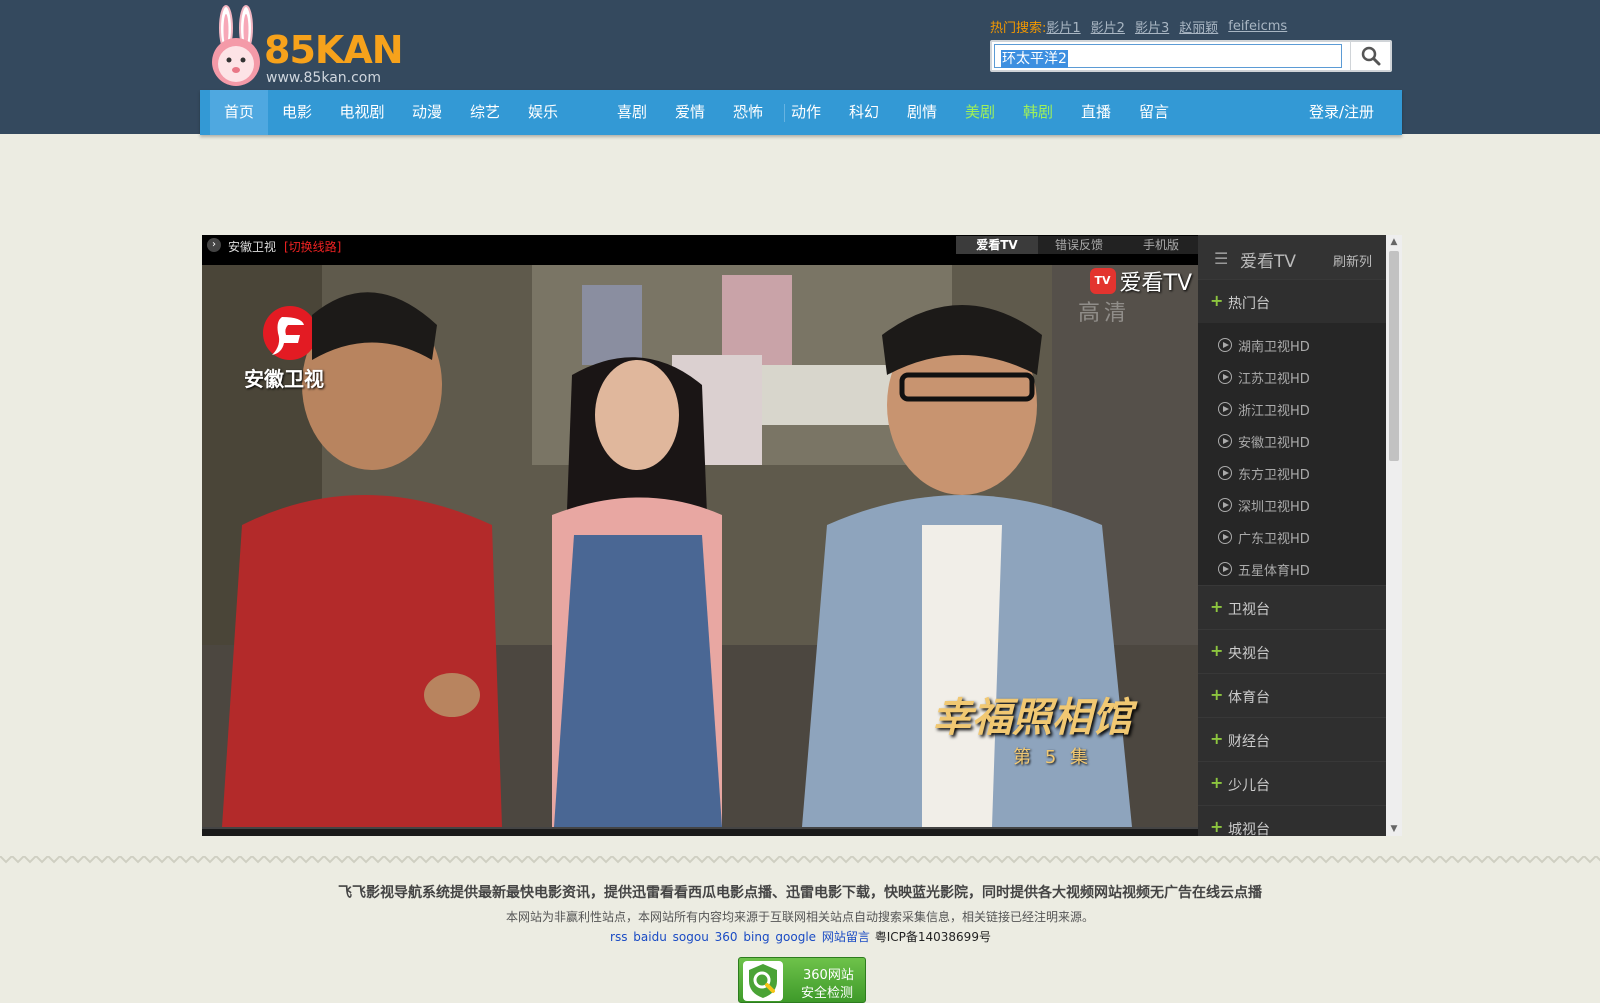 The width and height of the screenshot is (1600, 1003). I want to click on hot-search-link: 赵丽颖, so click(1198, 26).